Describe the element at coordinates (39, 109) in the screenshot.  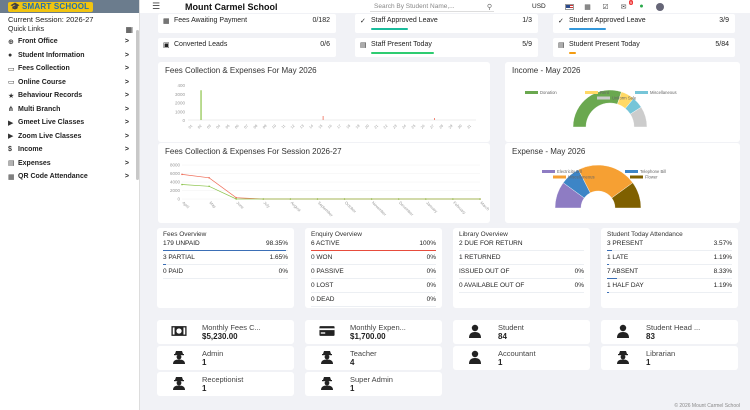
I see `sidebar-item-label: Multi Branch` at that location.